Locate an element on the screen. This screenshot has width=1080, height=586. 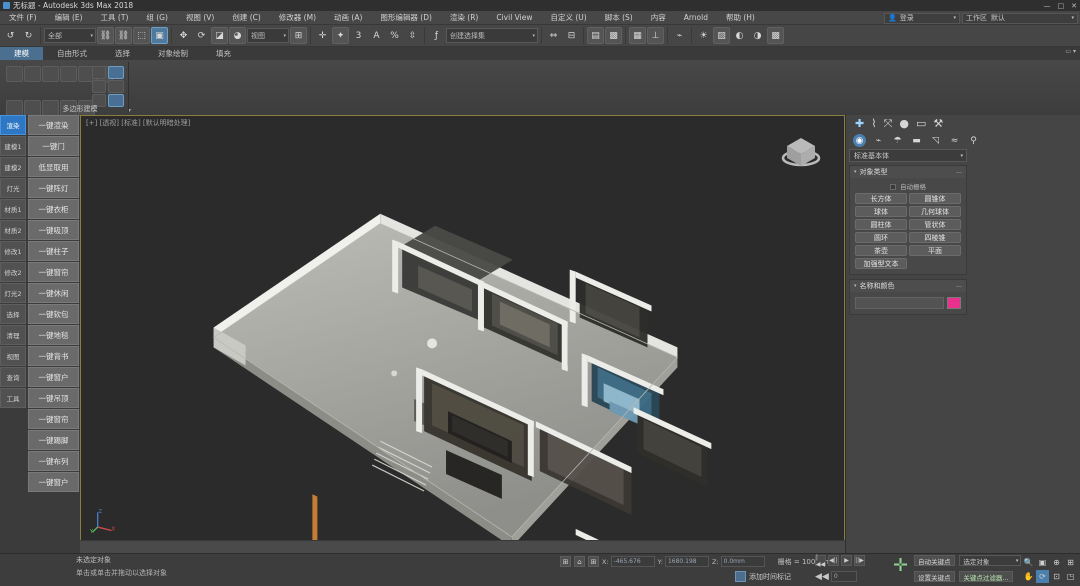
viewcube-icon is located at coordinates (801, 153).